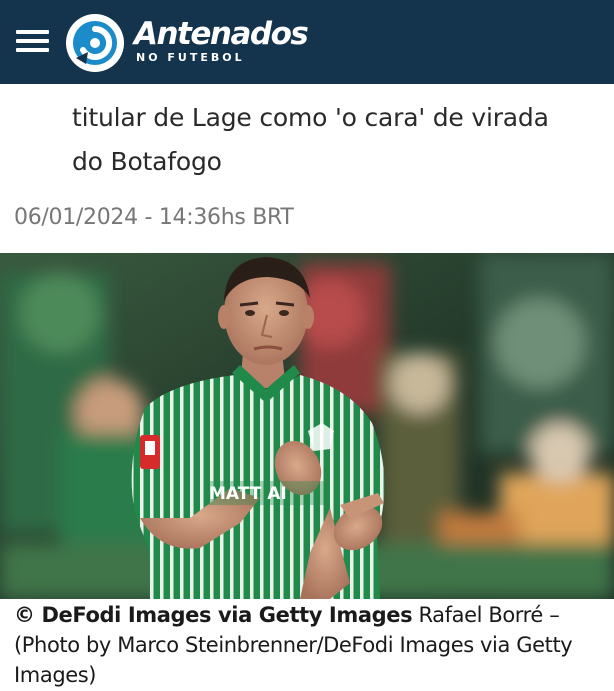 The width and height of the screenshot is (614, 691). I want to click on hamburger-menu-icon, so click(32, 41).